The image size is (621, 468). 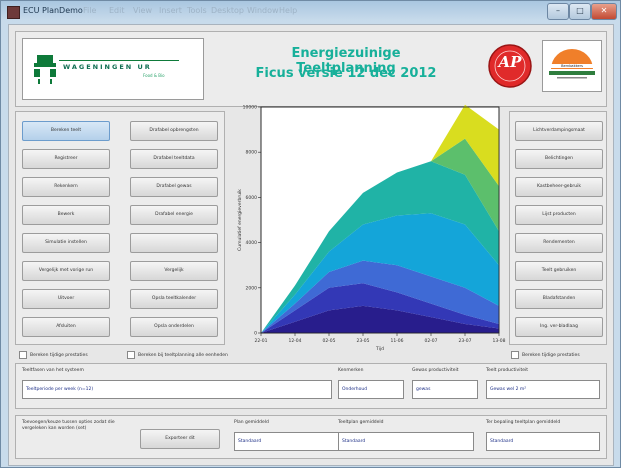 What do you see at coordinates (445, 389) in the screenshot?
I see `crop-productivity-field: gewas` at bounding box center [445, 389].